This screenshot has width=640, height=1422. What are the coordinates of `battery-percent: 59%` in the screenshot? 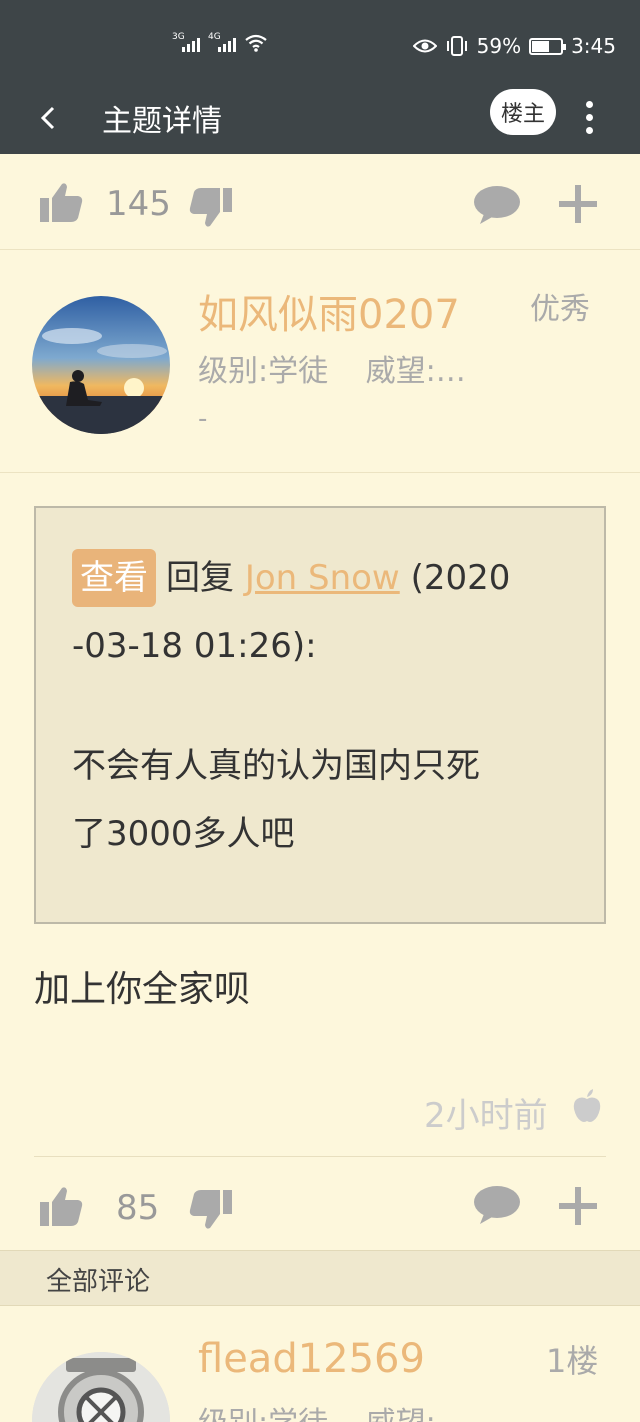 It's located at (499, 46).